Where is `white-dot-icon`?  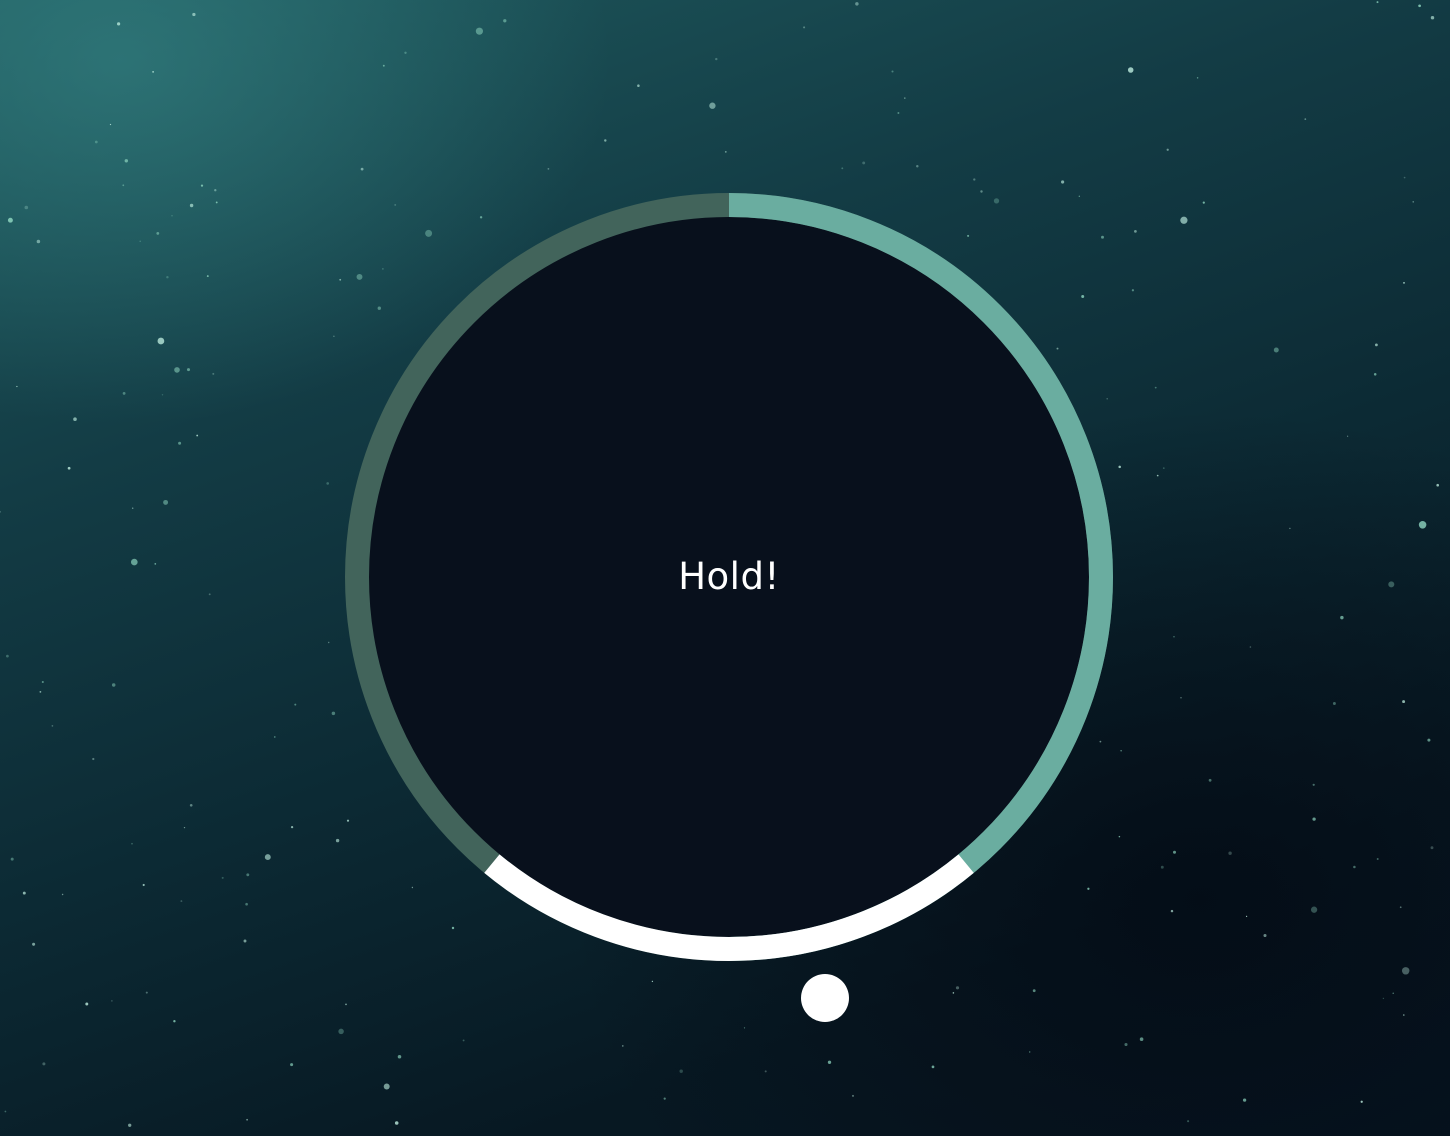 white-dot-icon is located at coordinates (825, 998).